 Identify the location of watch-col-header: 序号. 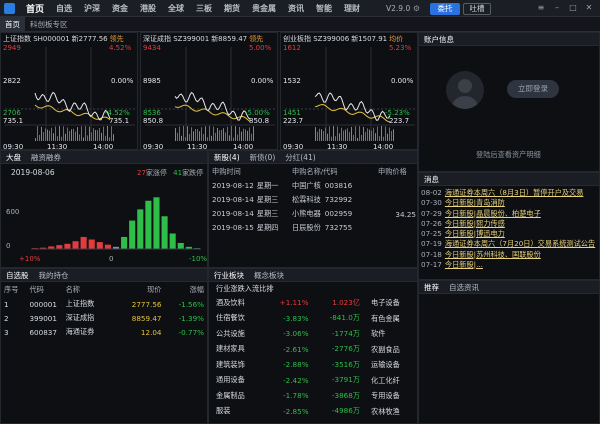
(13, 290).